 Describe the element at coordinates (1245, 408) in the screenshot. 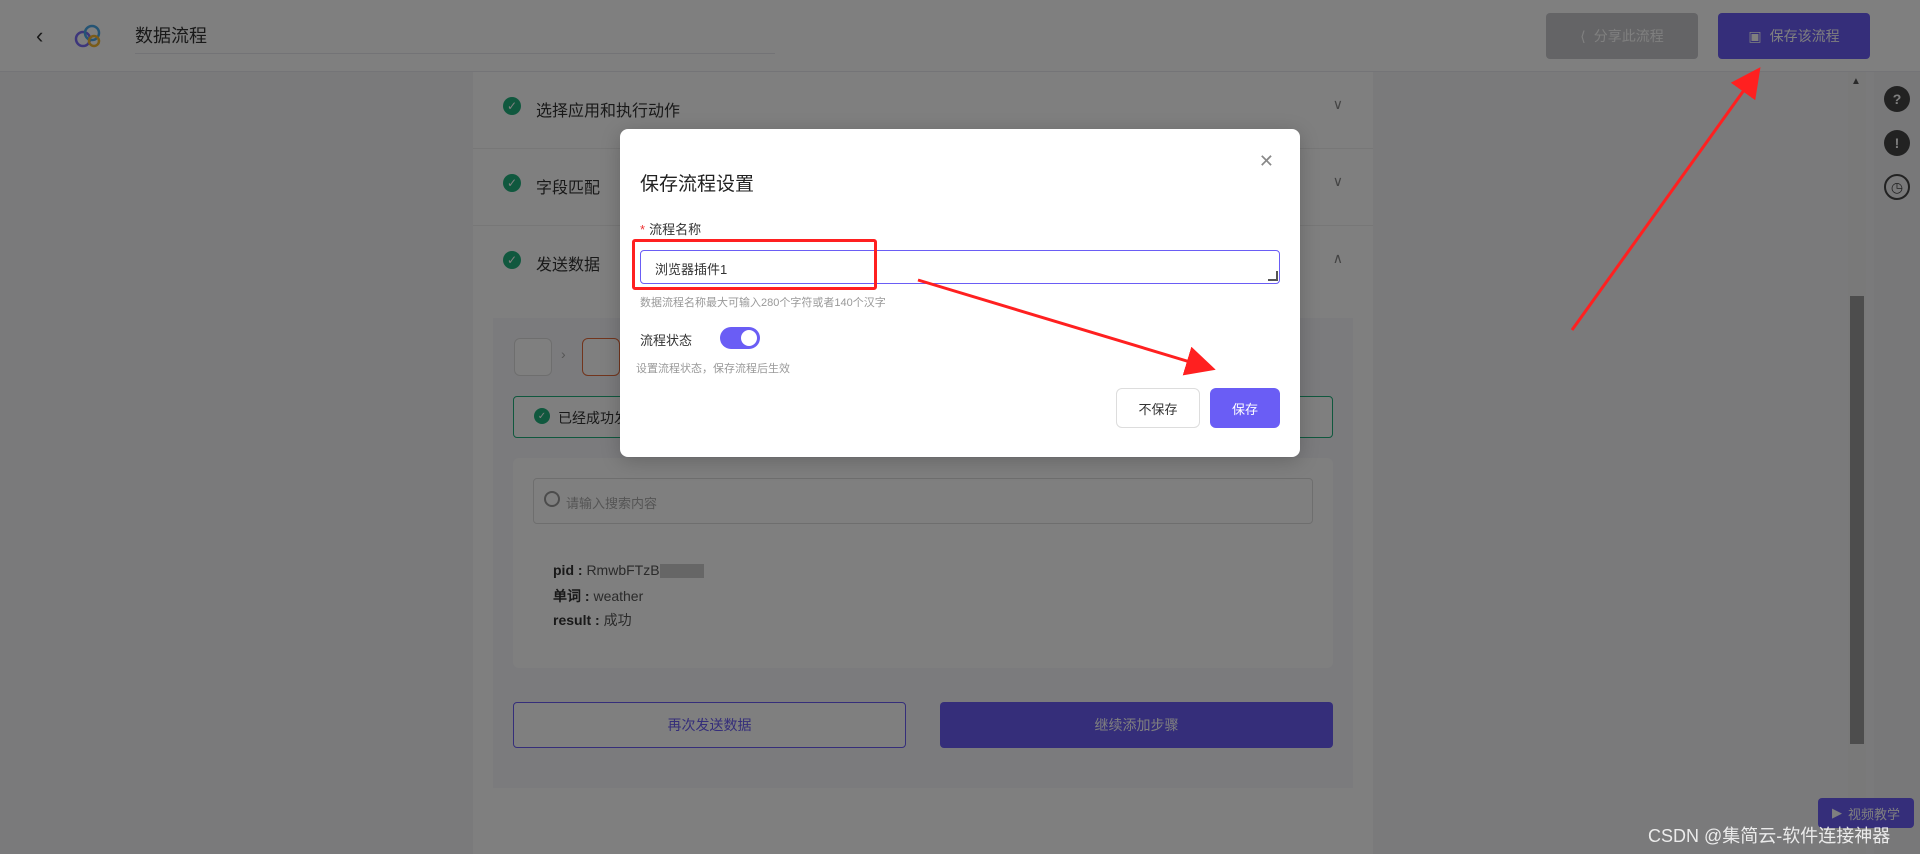

I see `save-button: 保存` at that location.